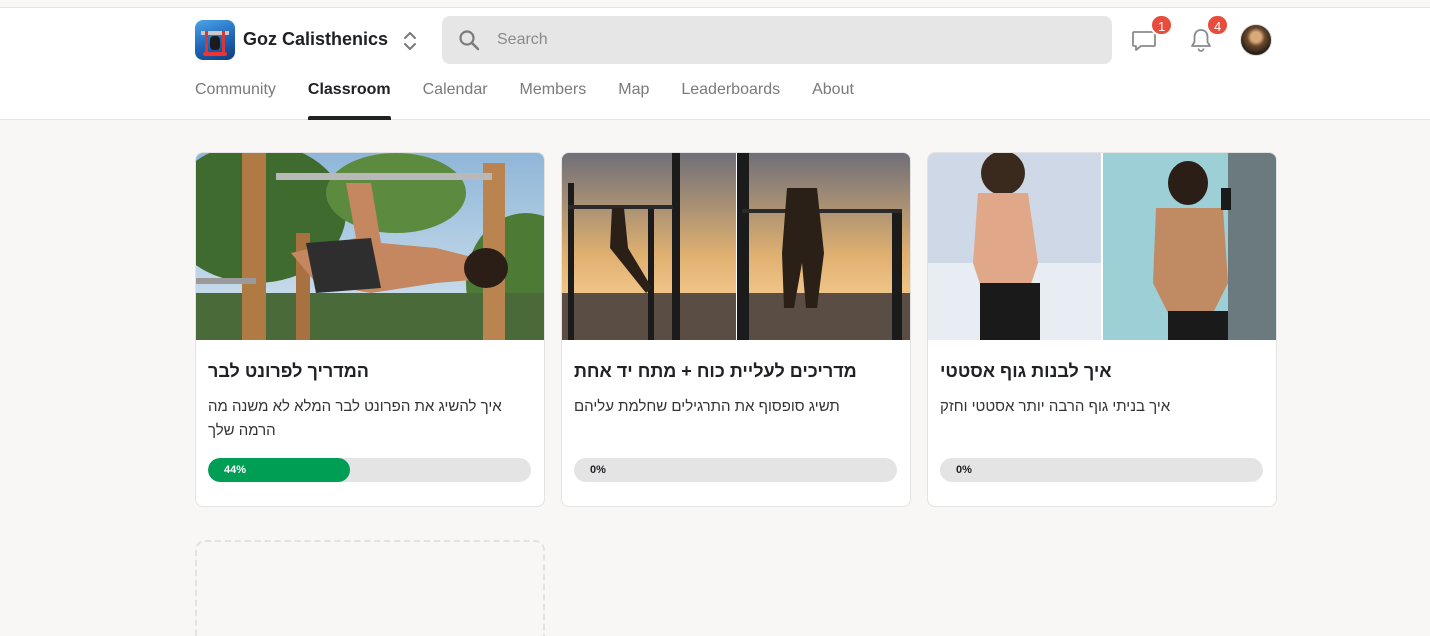  What do you see at coordinates (715, 371) in the screenshot?
I see `course-title: מדריכים לעליית כוח + מתח יד אחת` at bounding box center [715, 371].